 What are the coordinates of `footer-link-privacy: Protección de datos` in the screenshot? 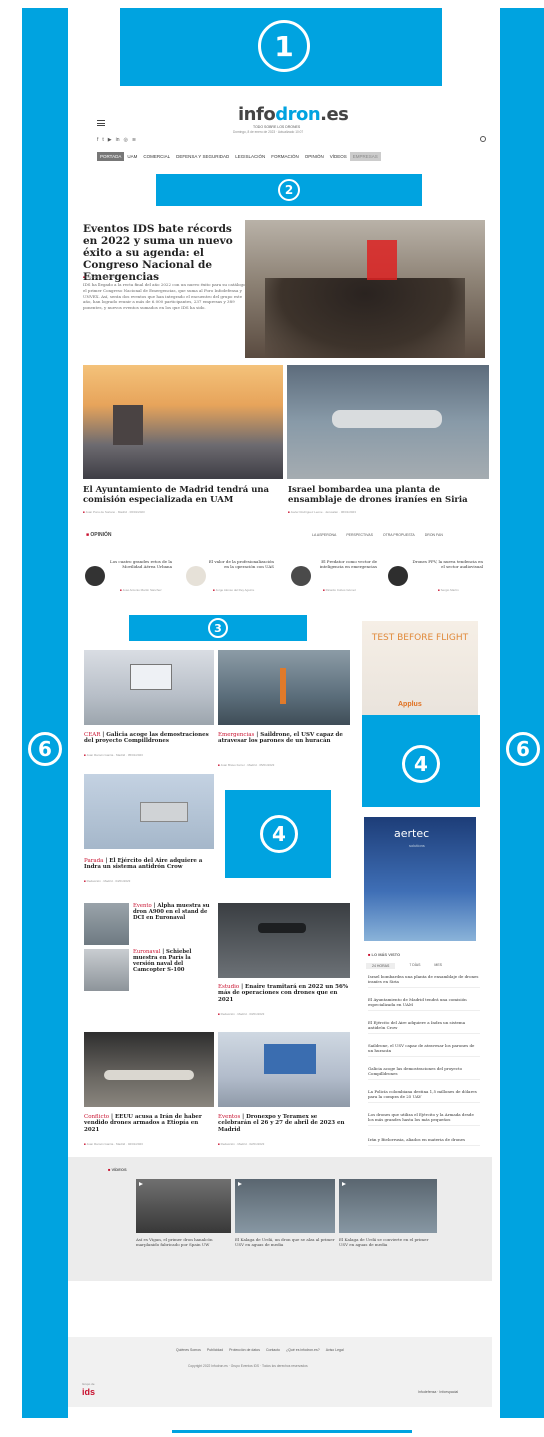 It's located at (244, 1350).